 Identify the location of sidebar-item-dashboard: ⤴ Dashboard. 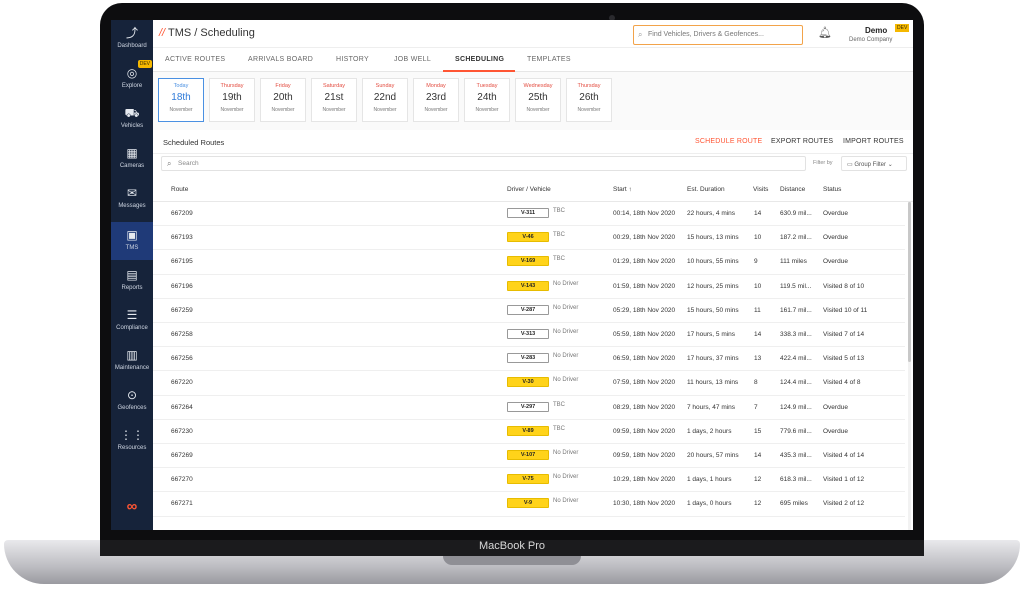
(132, 39).